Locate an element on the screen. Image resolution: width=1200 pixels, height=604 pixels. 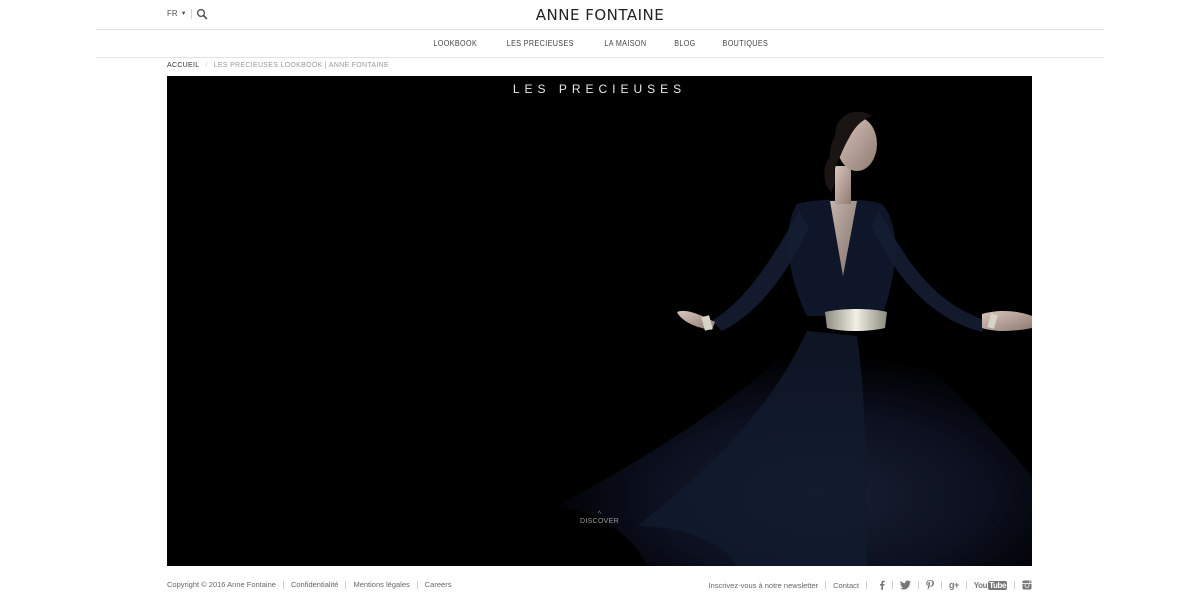
copyright-text: Copyright © 2016 Anne Fontaine is located at coordinates (221, 584).